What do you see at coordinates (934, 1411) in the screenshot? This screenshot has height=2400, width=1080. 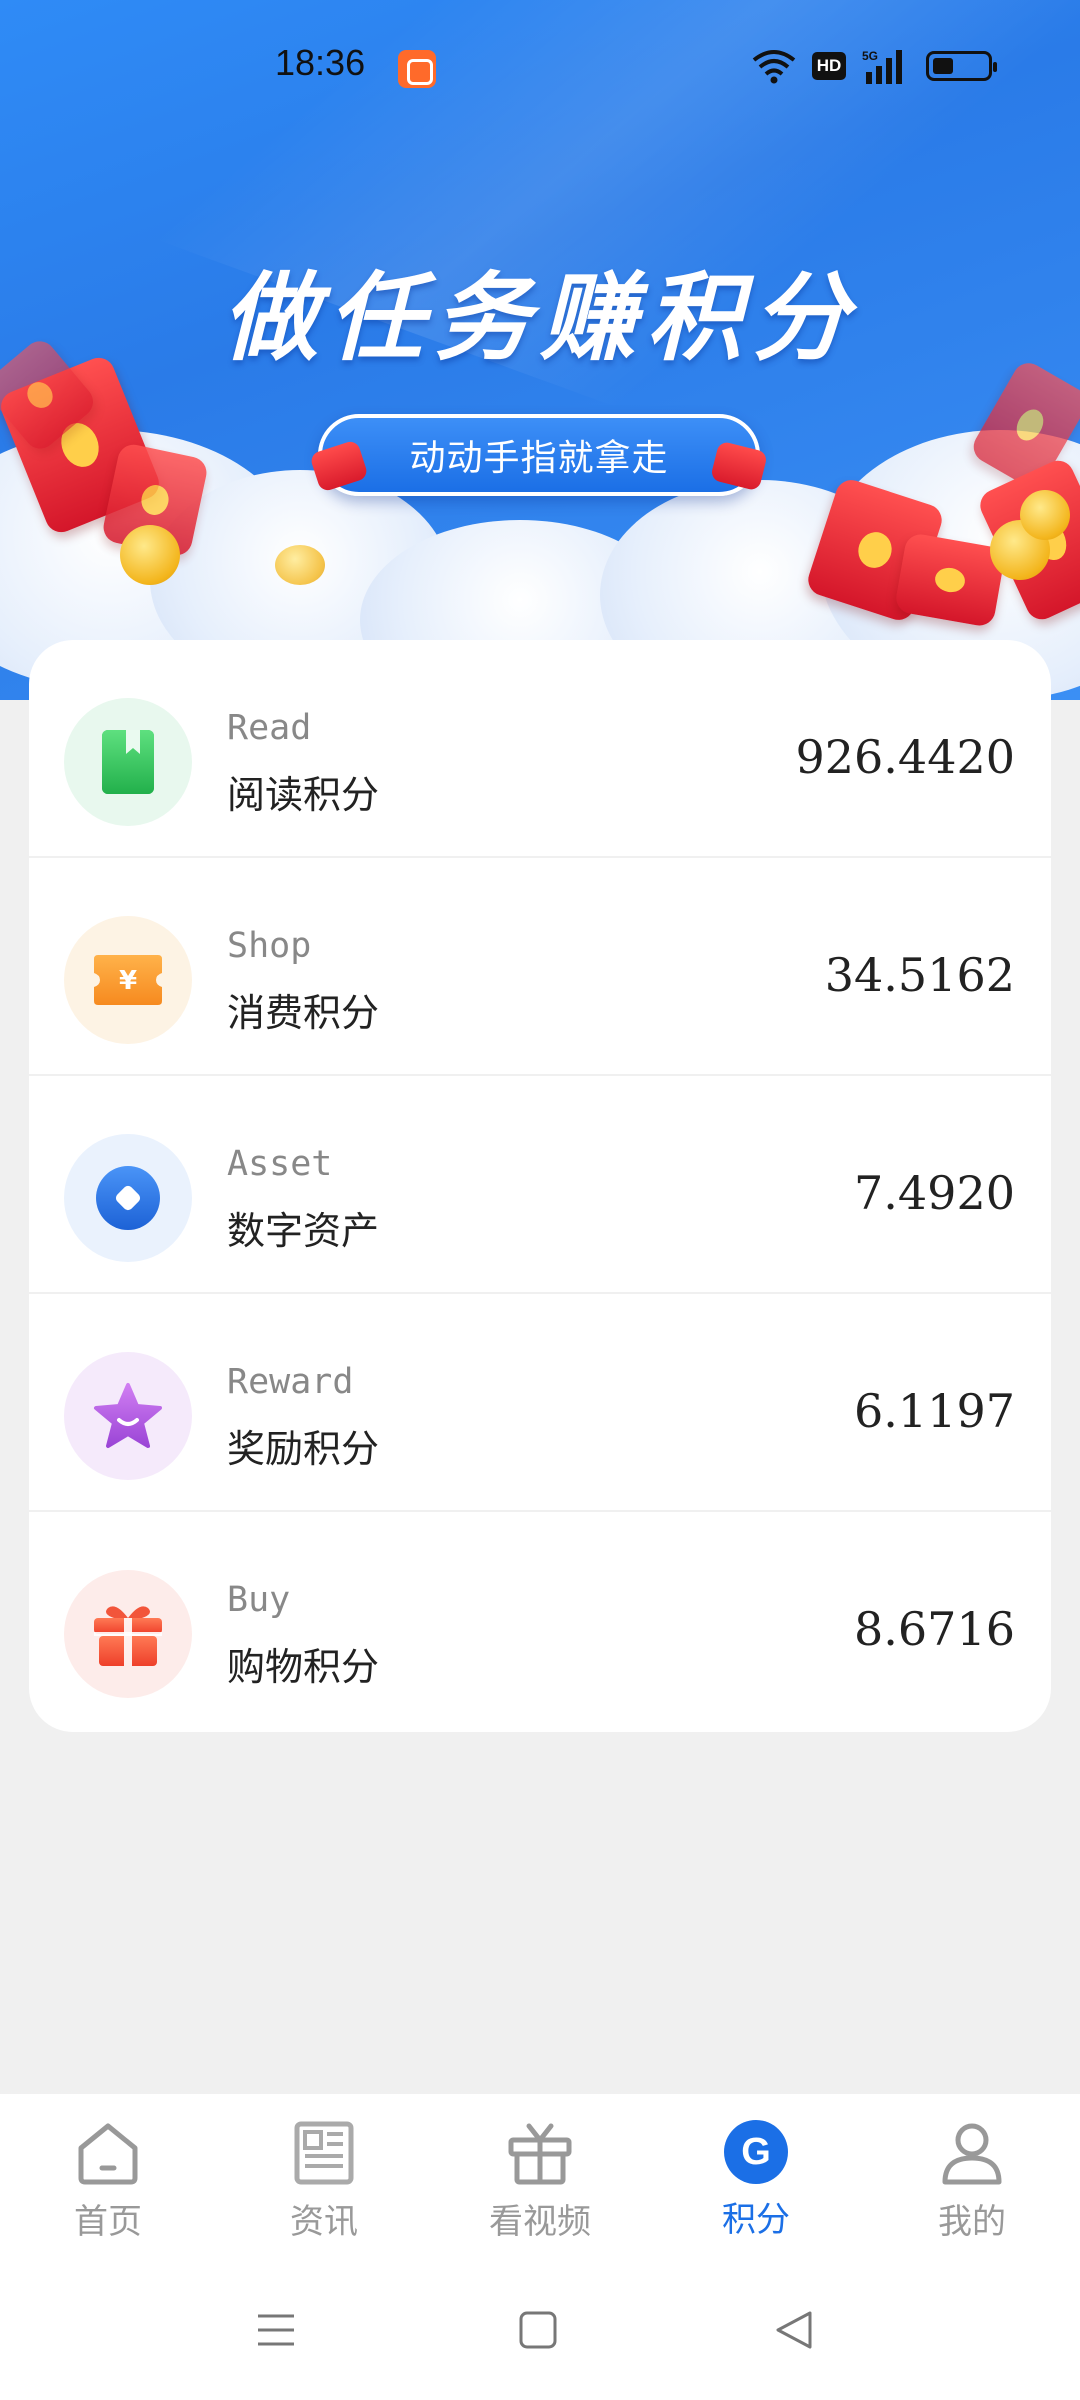 I see `points-value: 6.1197` at bounding box center [934, 1411].